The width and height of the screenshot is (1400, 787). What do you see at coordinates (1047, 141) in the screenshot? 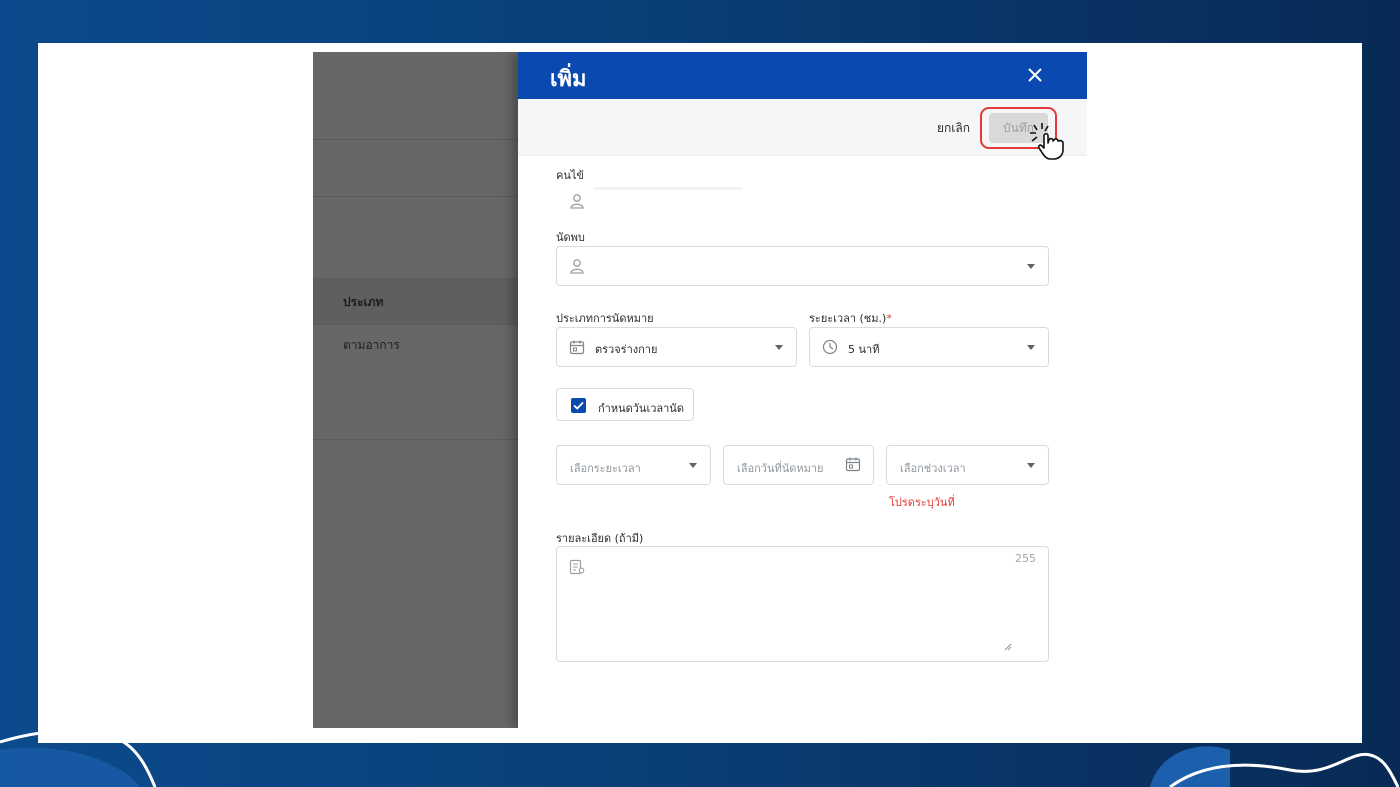
I see `hand-pointer-icon` at bounding box center [1047, 141].